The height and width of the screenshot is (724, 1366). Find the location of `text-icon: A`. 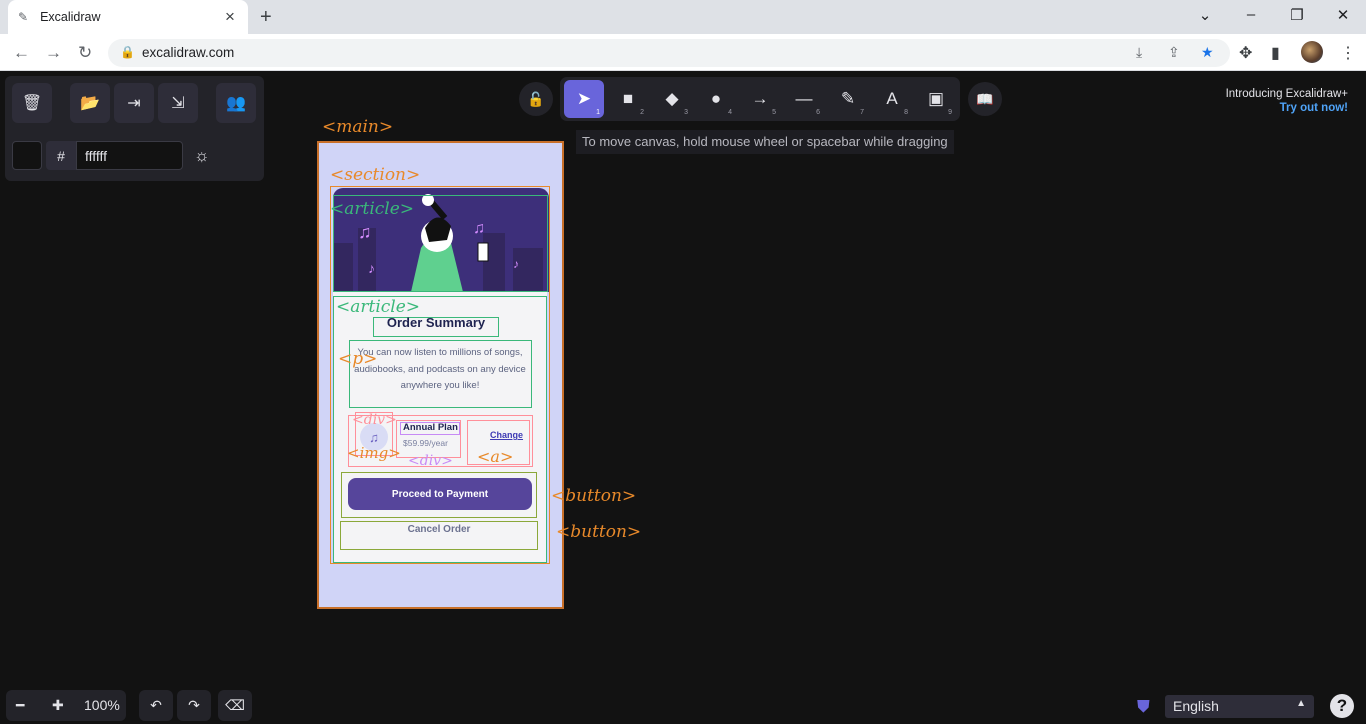

text-icon: A is located at coordinates (892, 98).